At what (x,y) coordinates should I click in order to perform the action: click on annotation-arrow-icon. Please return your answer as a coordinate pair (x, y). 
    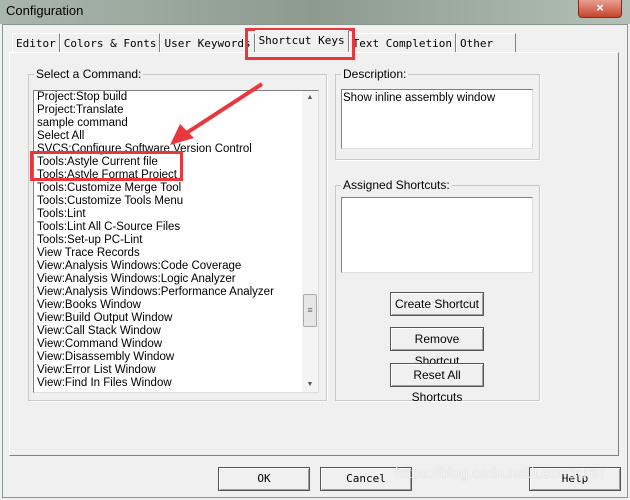
    Looking at the image, I should click on (217, 113).